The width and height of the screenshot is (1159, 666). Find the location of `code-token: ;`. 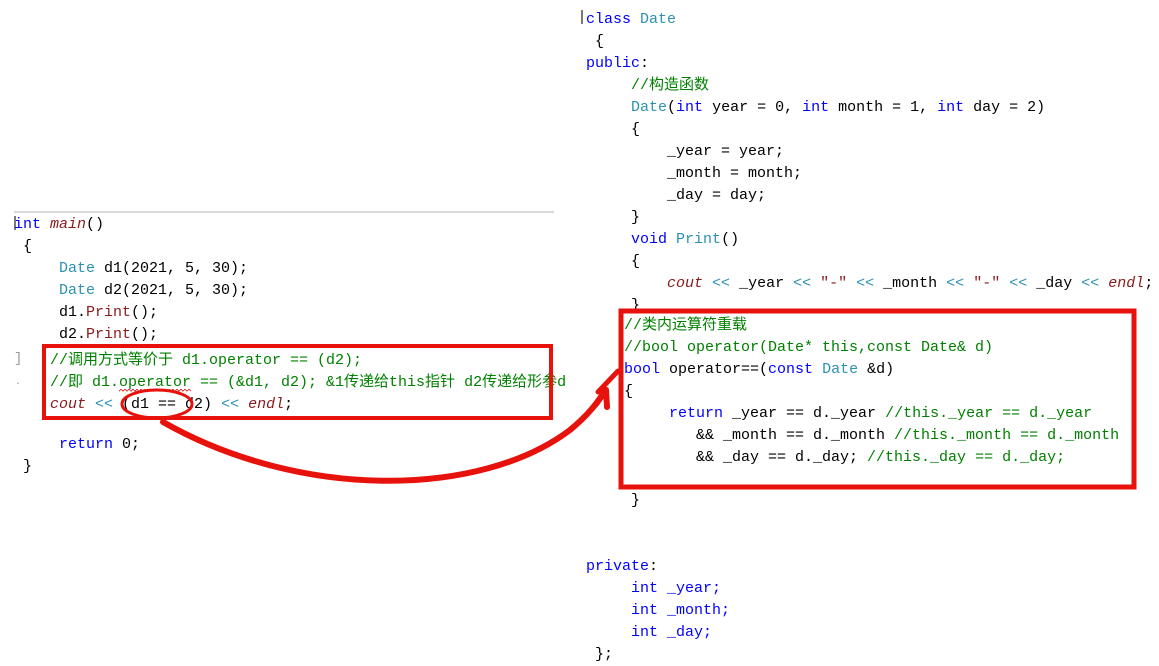

code-token: ; is located at coordinates (1149, 283).